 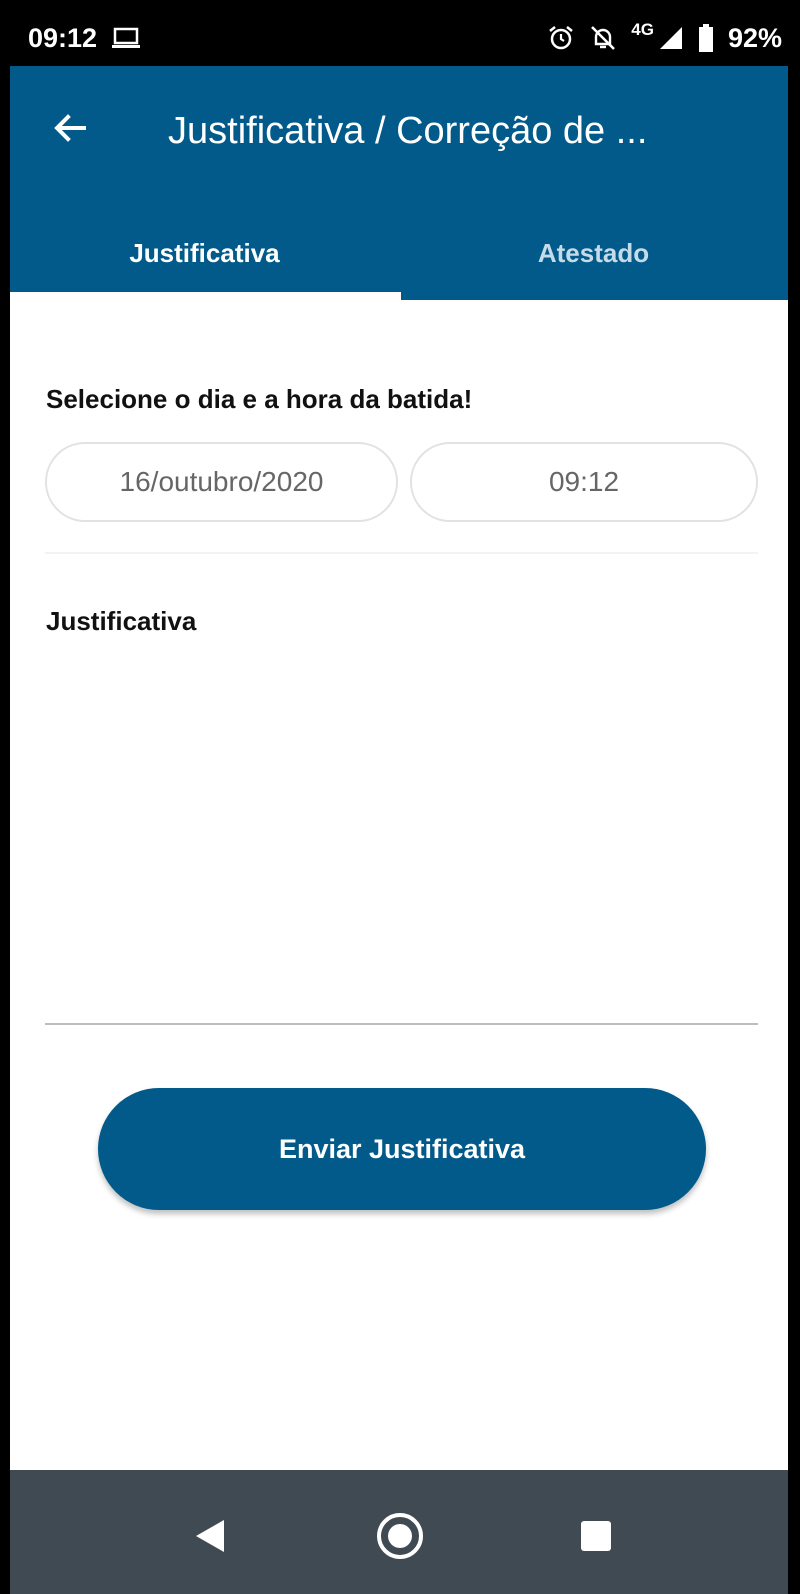 I want to click on tab-label: Atestado, so click(x=593, y=252).